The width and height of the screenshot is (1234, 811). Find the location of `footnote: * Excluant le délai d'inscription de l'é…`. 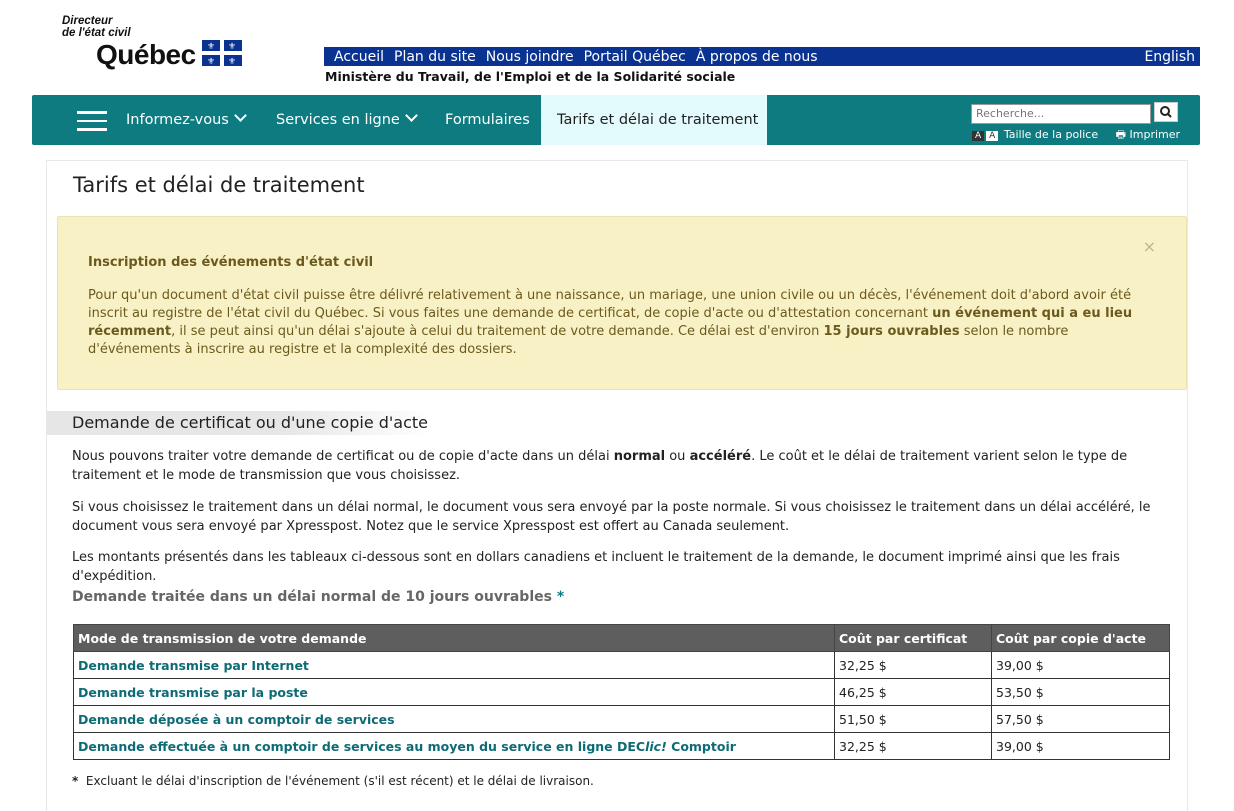

footnote: * Excluant le délai d'inscription de l'é… is located at coordinates (333, 781).